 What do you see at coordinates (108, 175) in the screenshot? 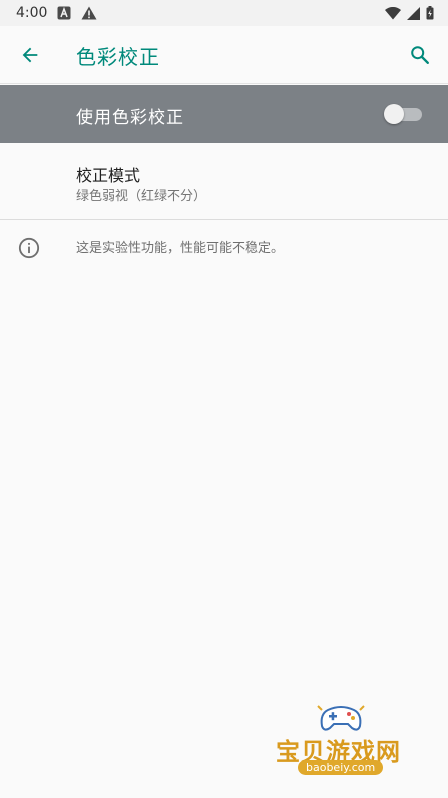
I see `correction-mode-title: 校正模式` at bounding box center [108, 175].